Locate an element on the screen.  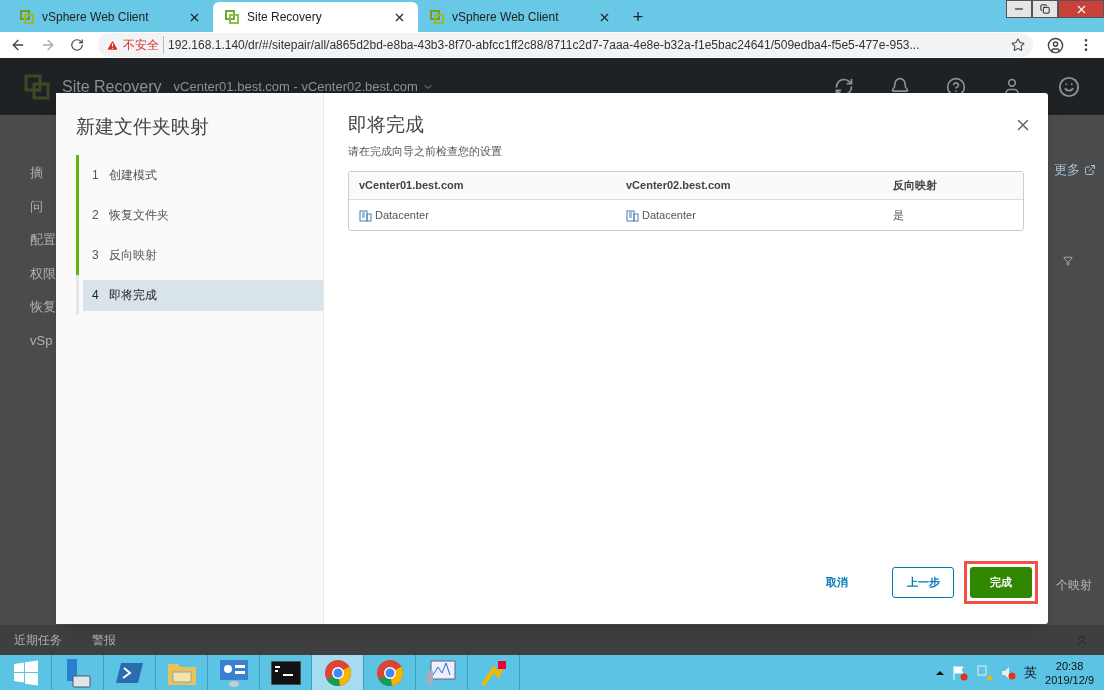
panel-icon is located at coordinates (233, 672).